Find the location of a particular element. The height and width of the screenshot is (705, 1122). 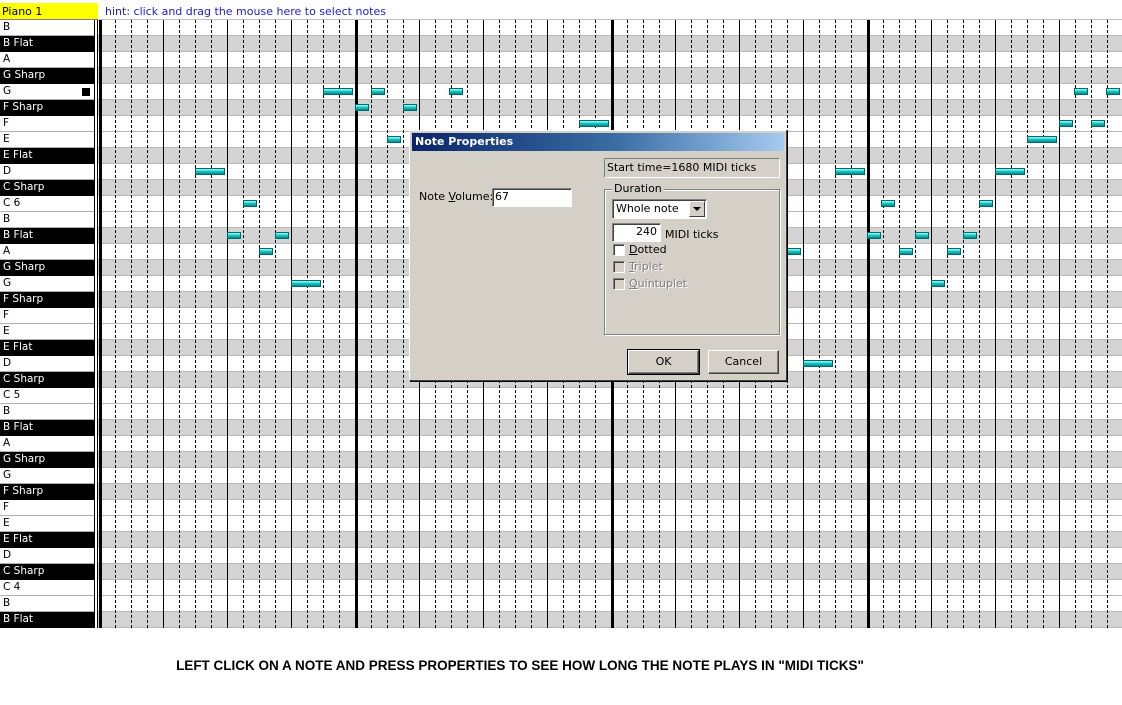

chevron-down-icon is located at coordinates (697, 209).